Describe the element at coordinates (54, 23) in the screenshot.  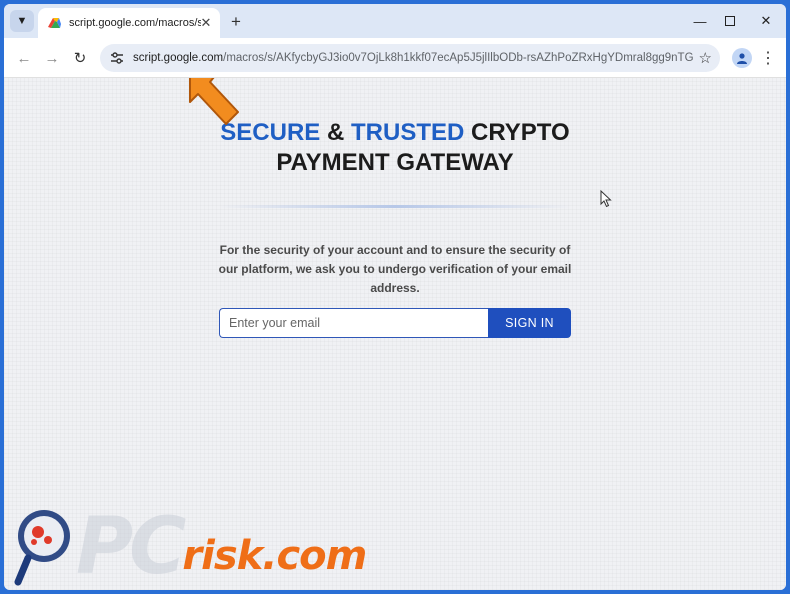
I see `favicon-icon` at that location.